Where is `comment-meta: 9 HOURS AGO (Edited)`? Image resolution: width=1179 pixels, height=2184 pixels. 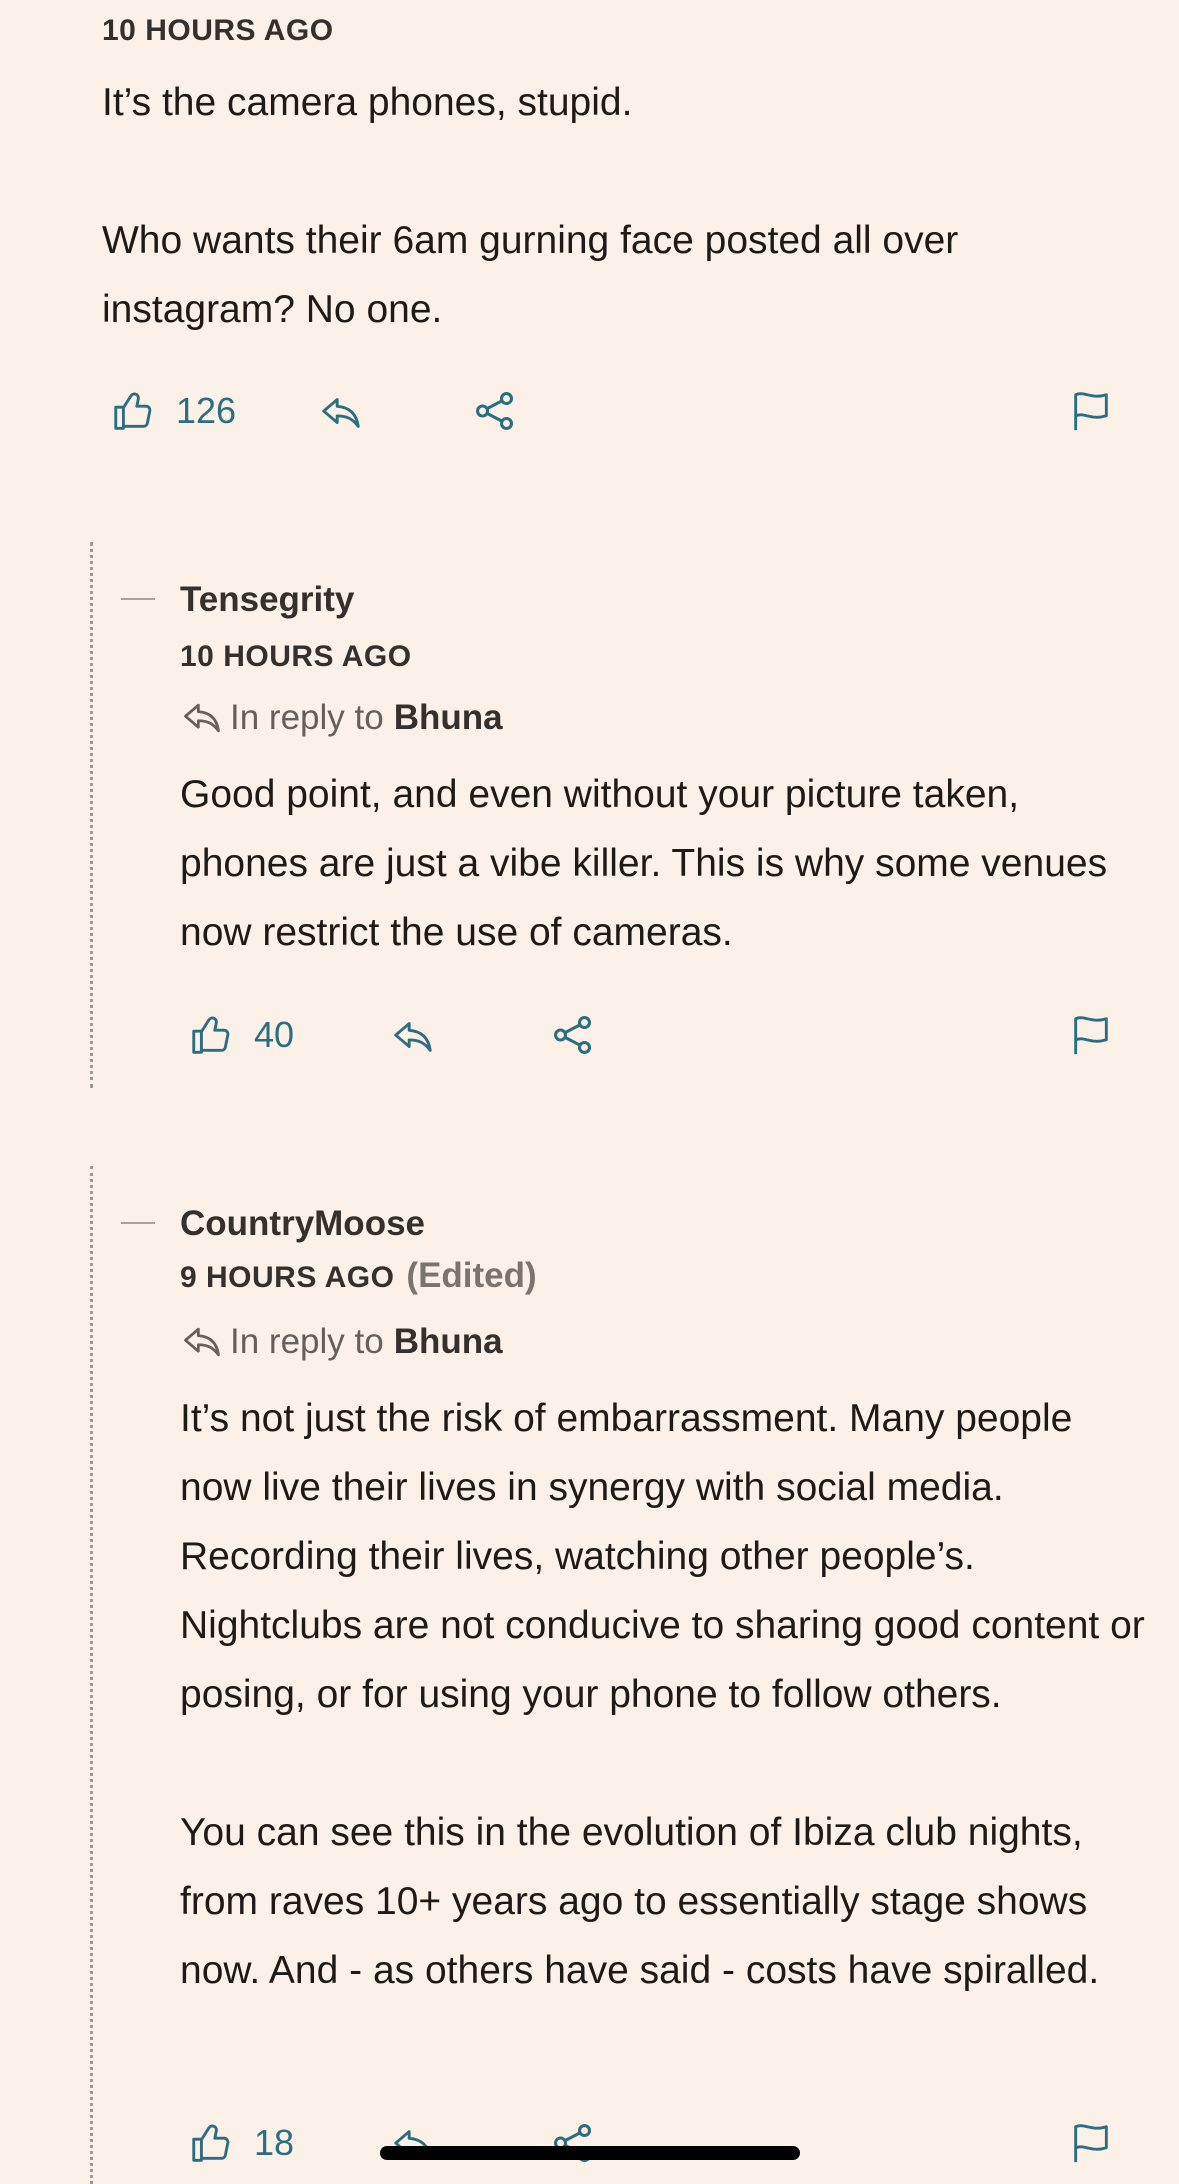
comment-meta: 9 HOURS AGO (Edited) is located at coordinates (358, 1276).